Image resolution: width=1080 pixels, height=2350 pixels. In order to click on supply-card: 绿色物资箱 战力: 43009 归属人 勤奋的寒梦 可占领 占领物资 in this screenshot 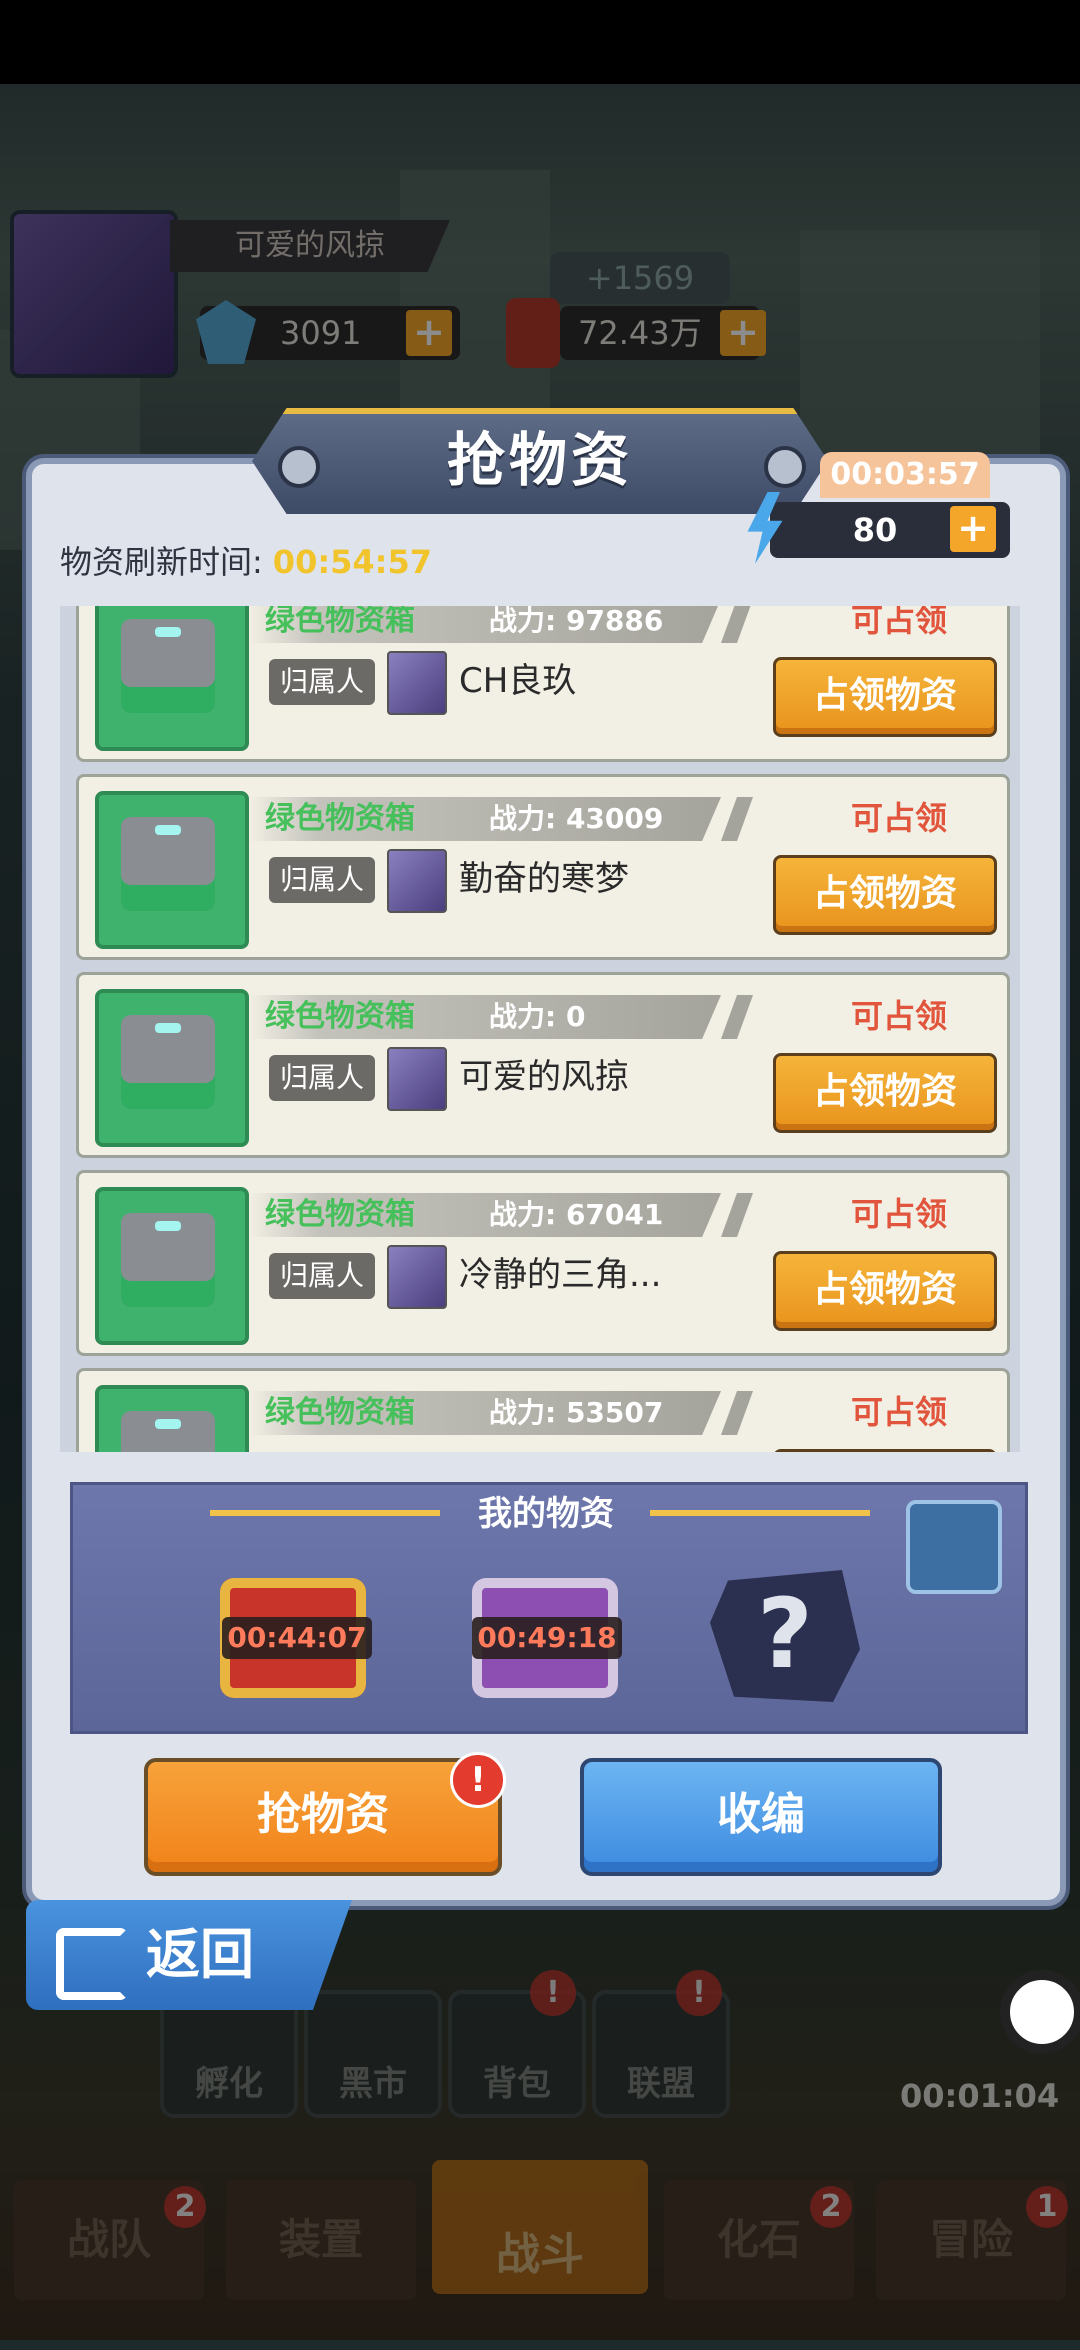, I will do `click(543, 867)`.